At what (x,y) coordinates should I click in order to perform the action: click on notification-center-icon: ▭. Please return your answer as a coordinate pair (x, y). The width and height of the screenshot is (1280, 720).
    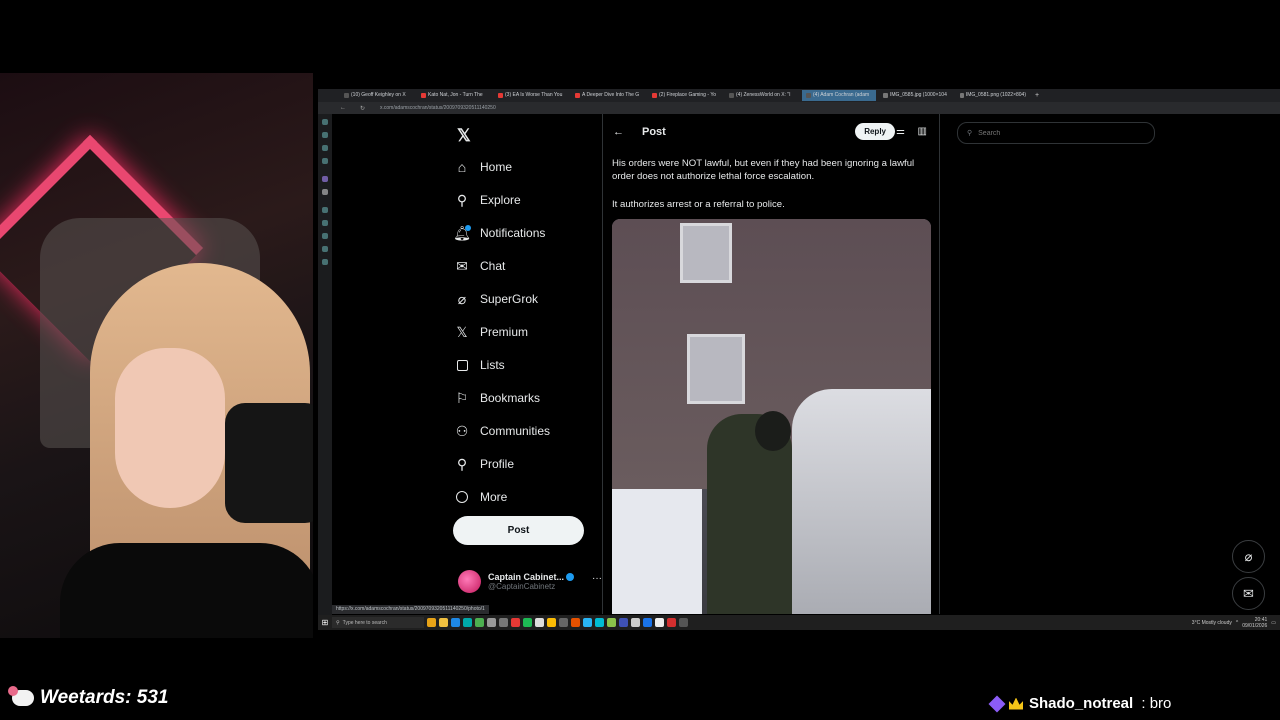
    Looking at the image, I should click on (1273, 623).